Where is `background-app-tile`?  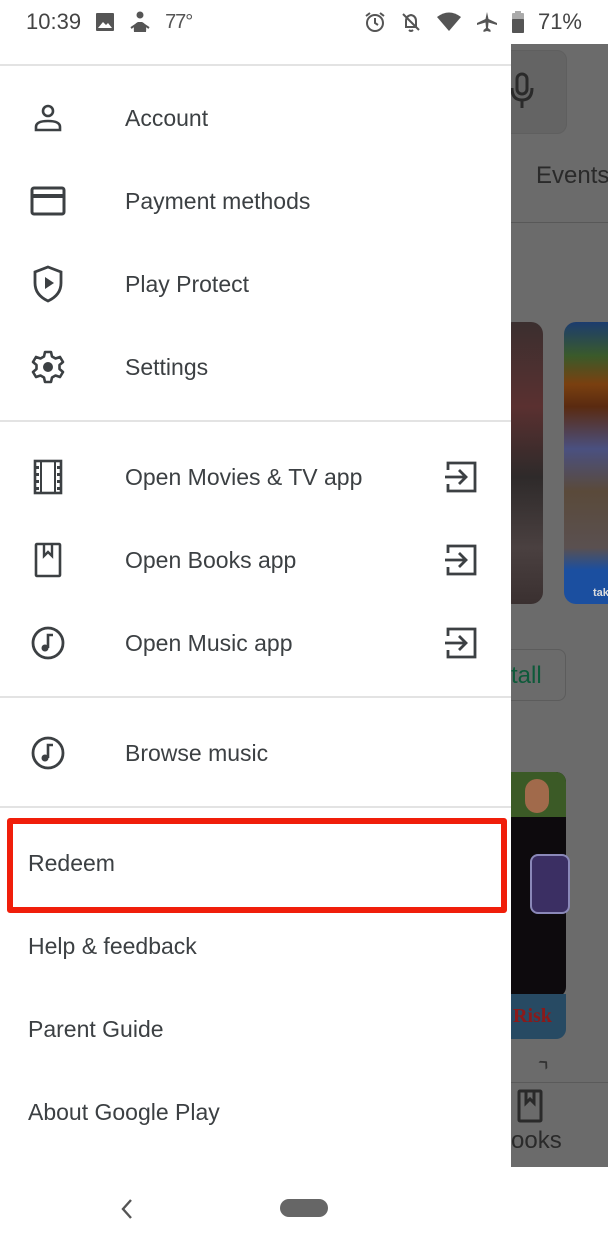 background-app-tile is located at coordinates (550, 884).